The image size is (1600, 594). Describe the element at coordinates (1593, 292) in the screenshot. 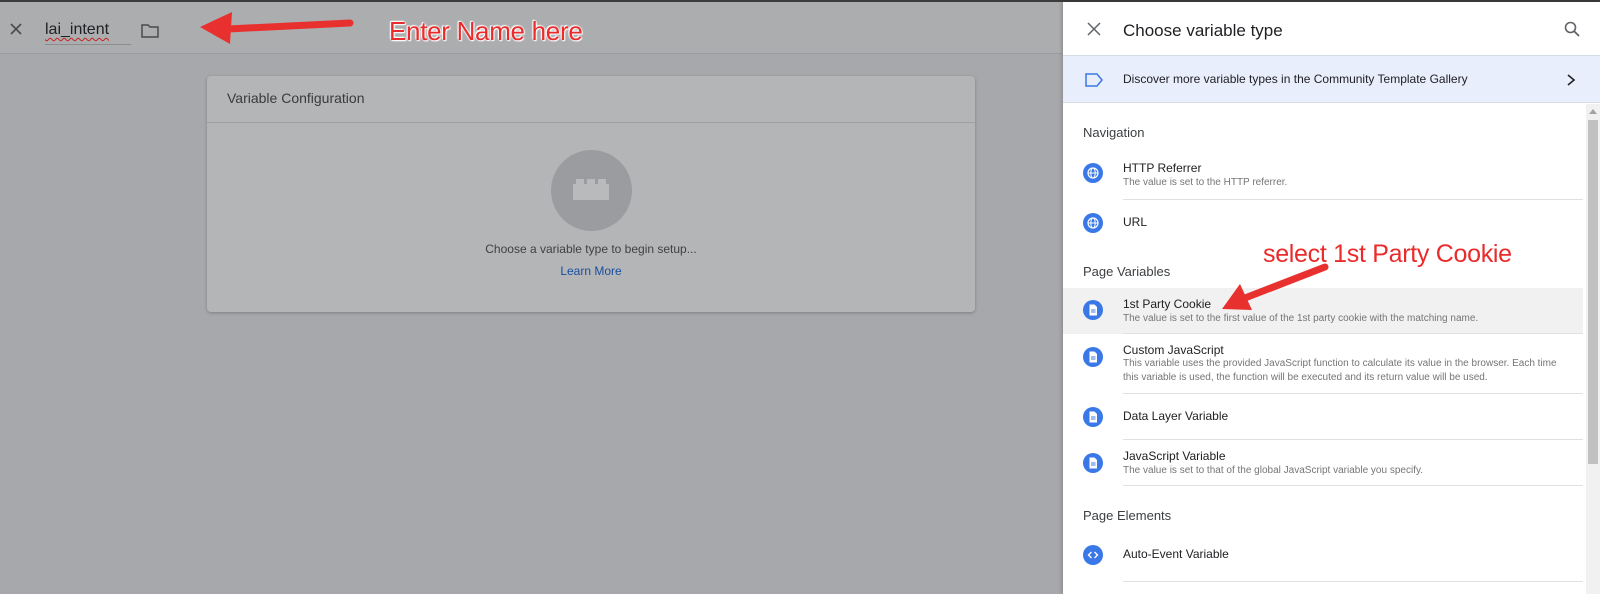

I see `scrollbar-thumb` at that location.